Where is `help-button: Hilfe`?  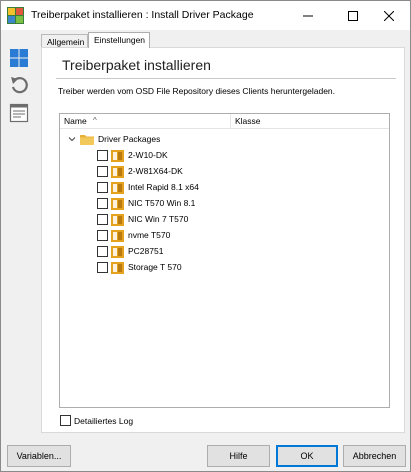
help-button: Hilfe is located at coordinates (238, 456).